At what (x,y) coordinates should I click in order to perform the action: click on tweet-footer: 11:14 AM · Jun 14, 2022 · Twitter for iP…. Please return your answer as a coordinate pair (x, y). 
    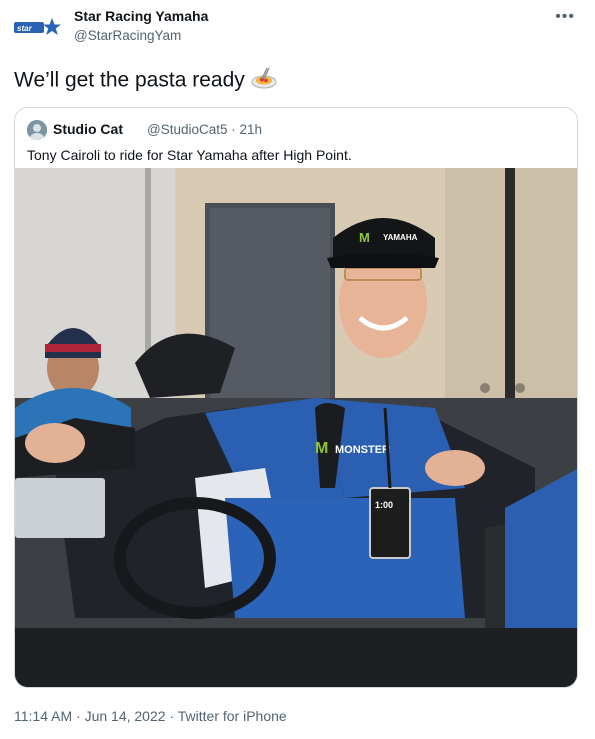
    Looking at the image, I should click on (150, 716).